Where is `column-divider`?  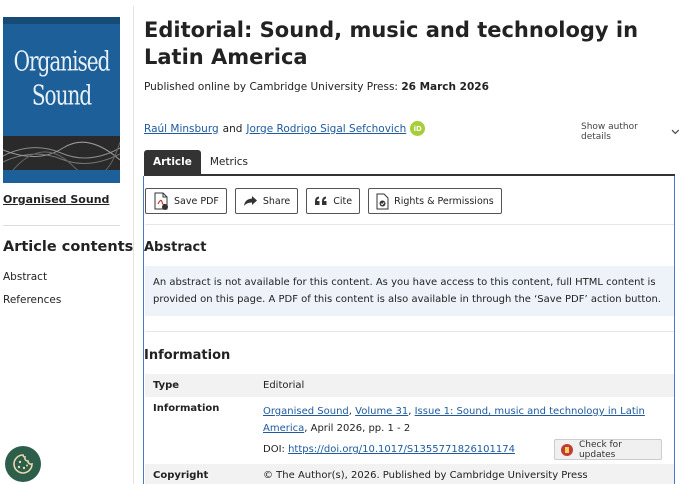 column-divider is located at coordinates (133, 245).